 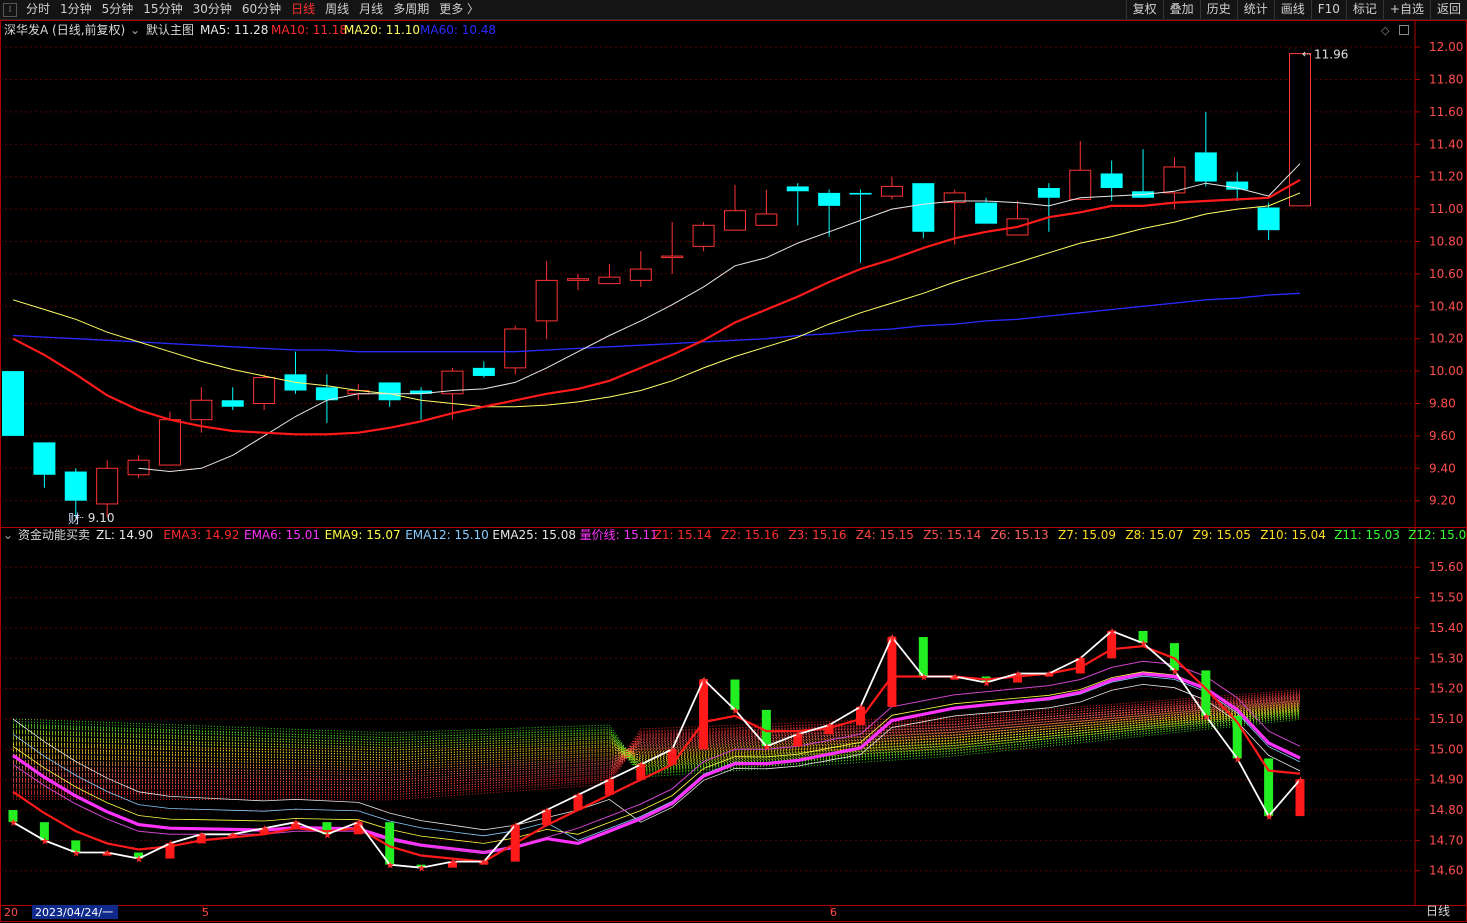 What do you see at coordinates (1292, 9) in the screenshot?
I see `tool-button-4: 画线` at bounding box center [1292, 9].